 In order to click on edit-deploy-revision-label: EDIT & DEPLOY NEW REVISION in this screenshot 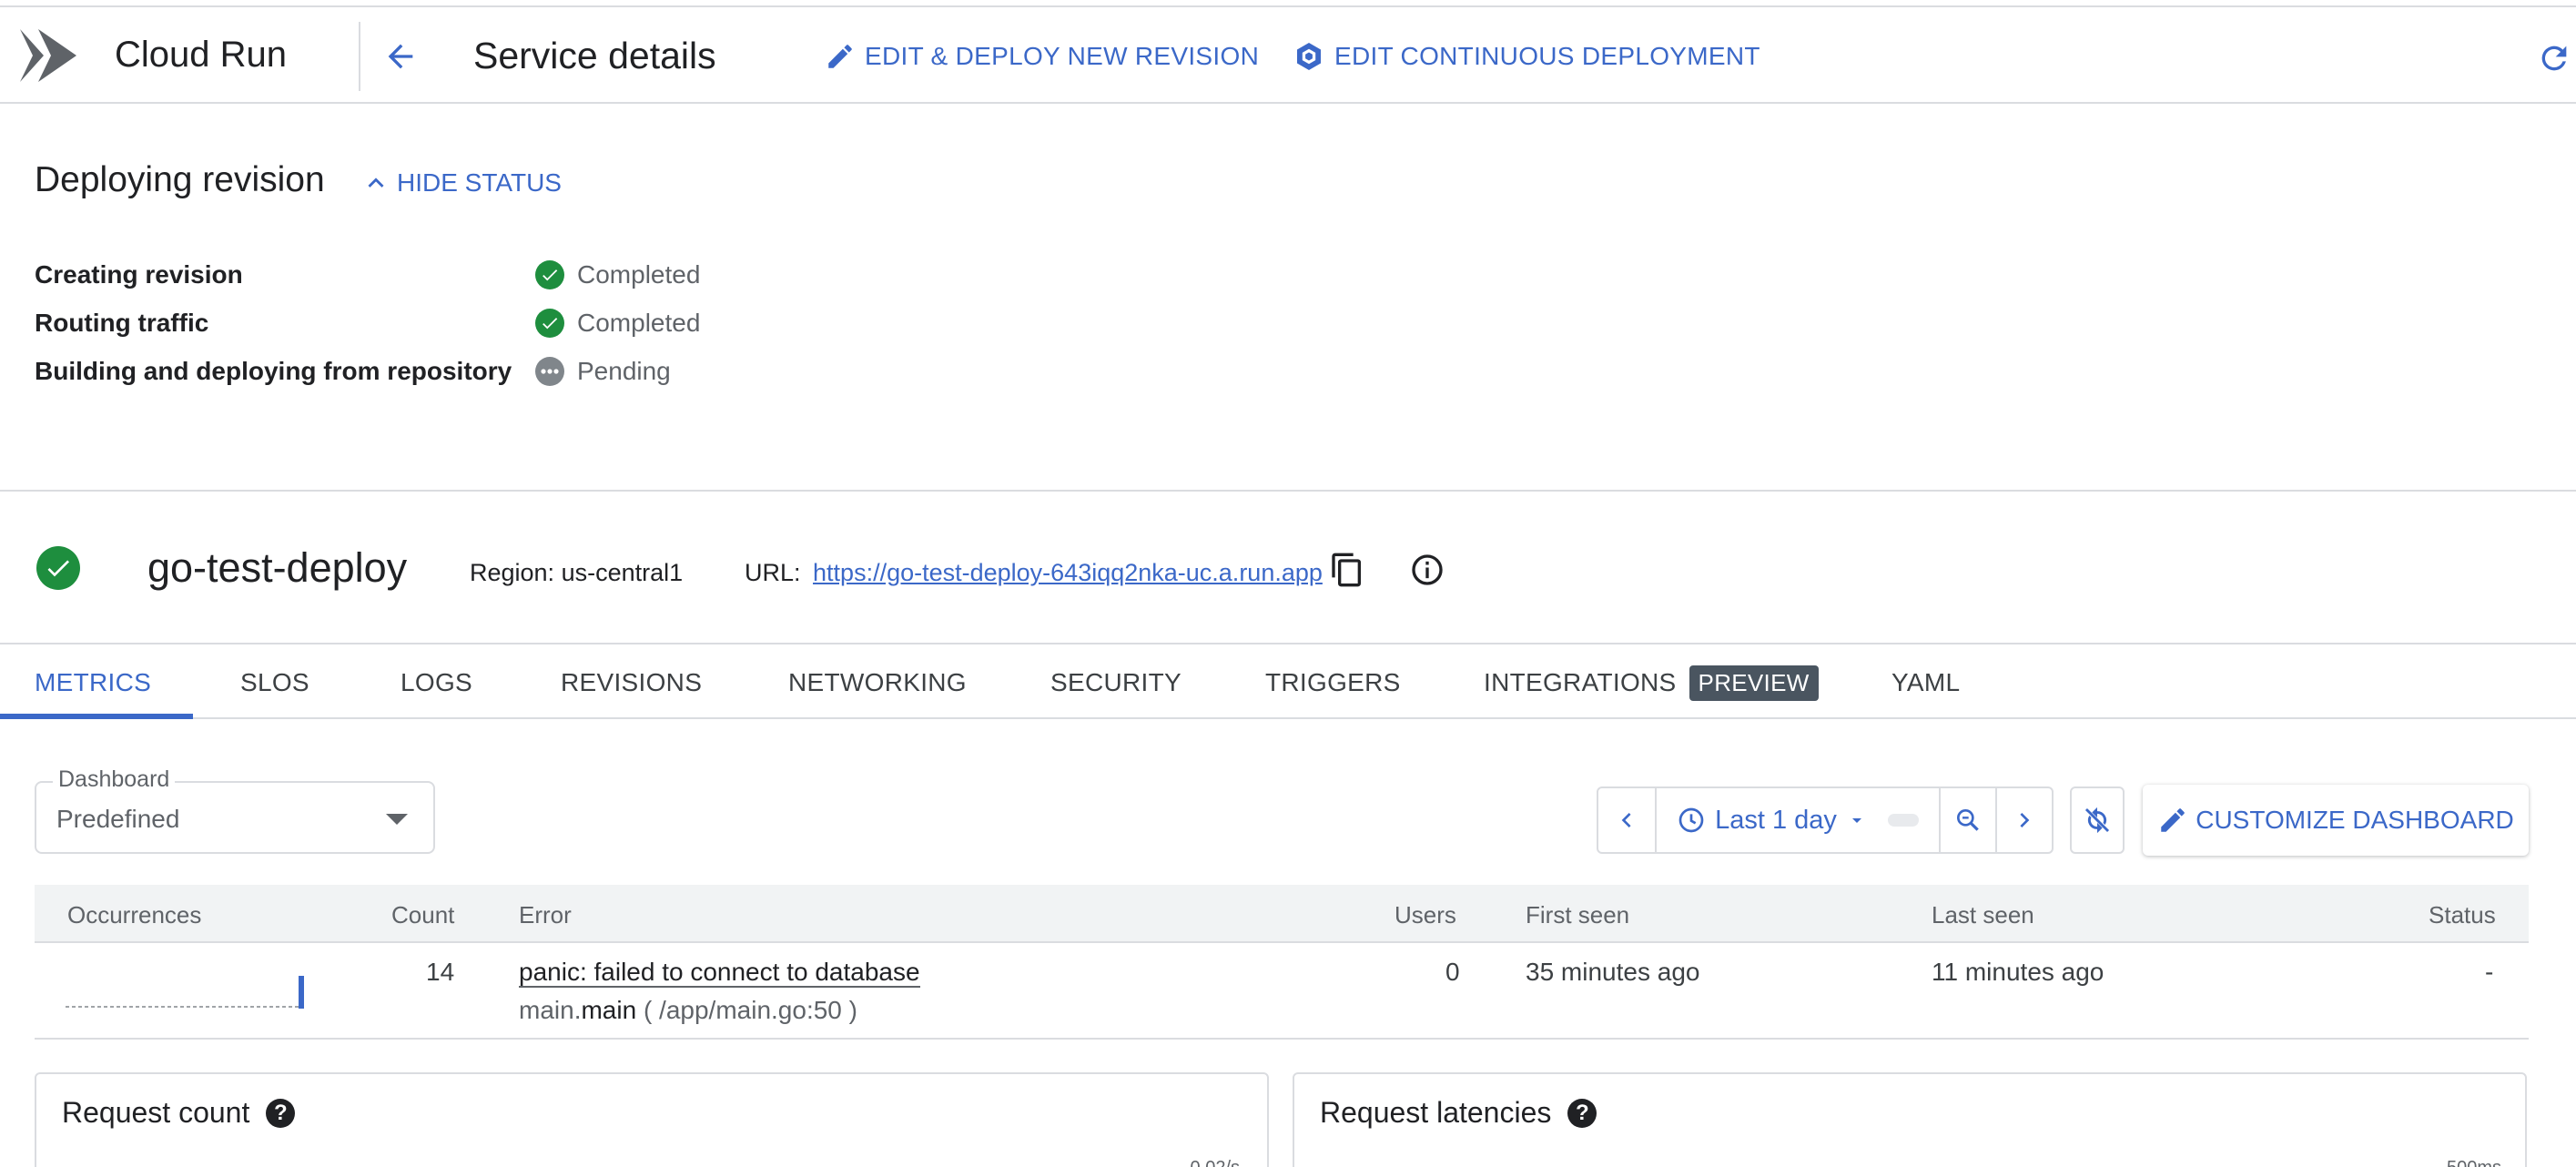, I will do `click(1062, 56)`.